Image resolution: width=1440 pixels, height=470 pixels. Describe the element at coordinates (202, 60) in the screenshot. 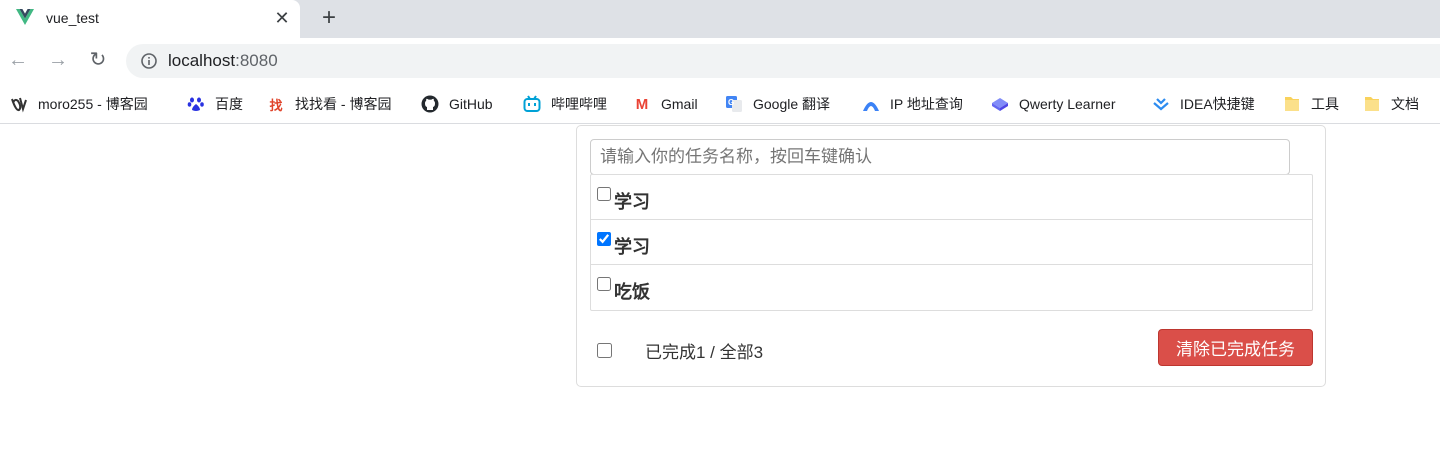

I see `url-host: localhost` at that location.